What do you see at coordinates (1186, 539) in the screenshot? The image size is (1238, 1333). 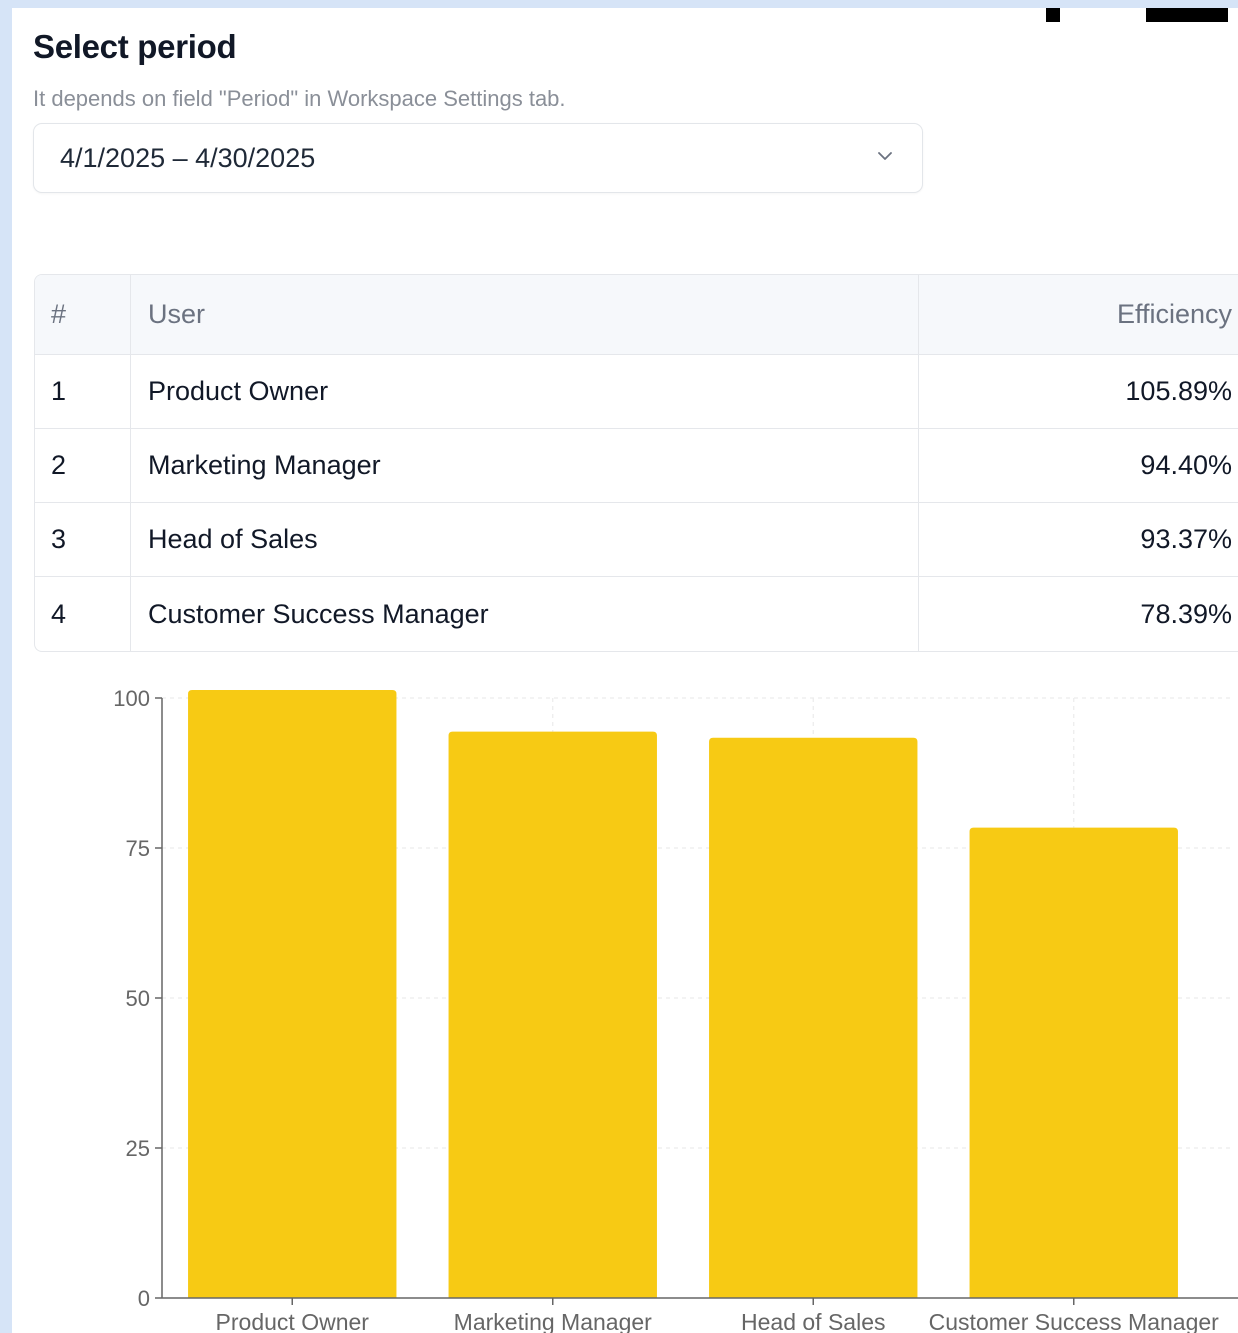 I see `row-efficiency: 93.37%` at bounding box center [1186, 539].